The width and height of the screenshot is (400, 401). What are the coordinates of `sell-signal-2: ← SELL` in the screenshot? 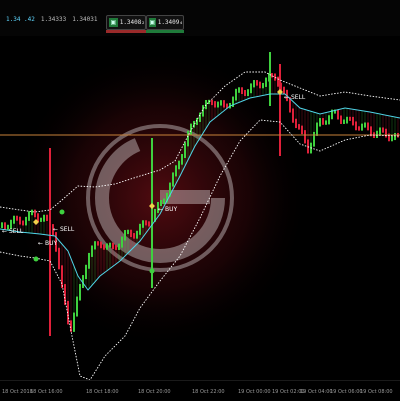 It's located at (63, 229).